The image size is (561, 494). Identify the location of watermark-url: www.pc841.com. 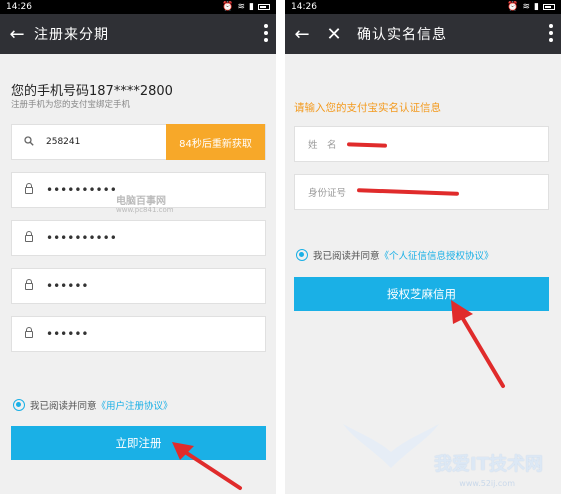
(145, 210).